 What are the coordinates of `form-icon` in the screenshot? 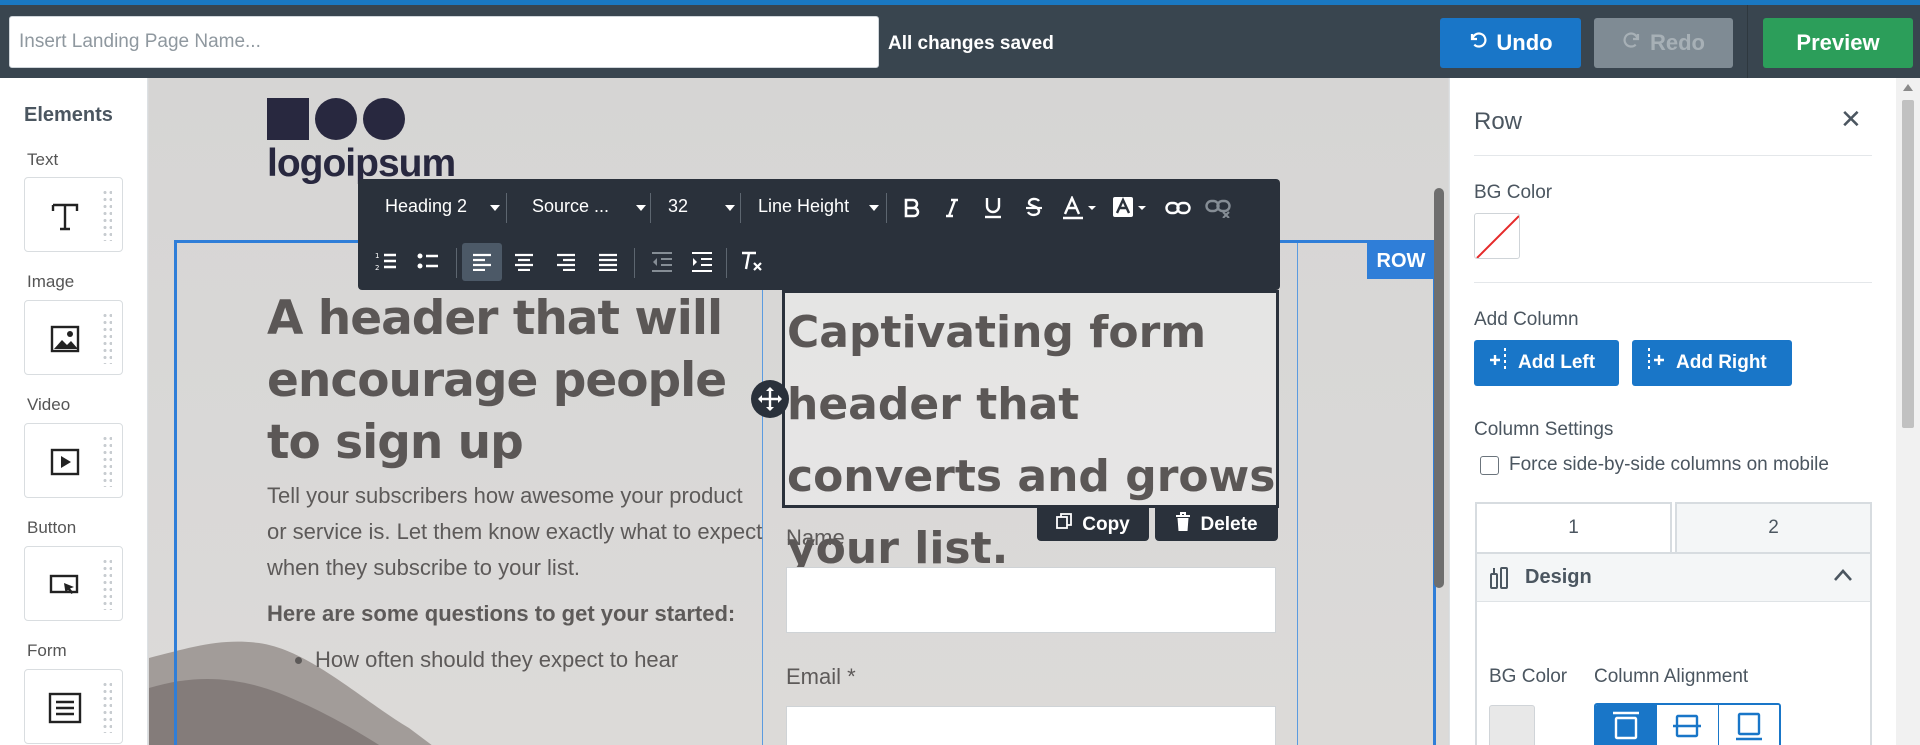 It's located at (65, 708).